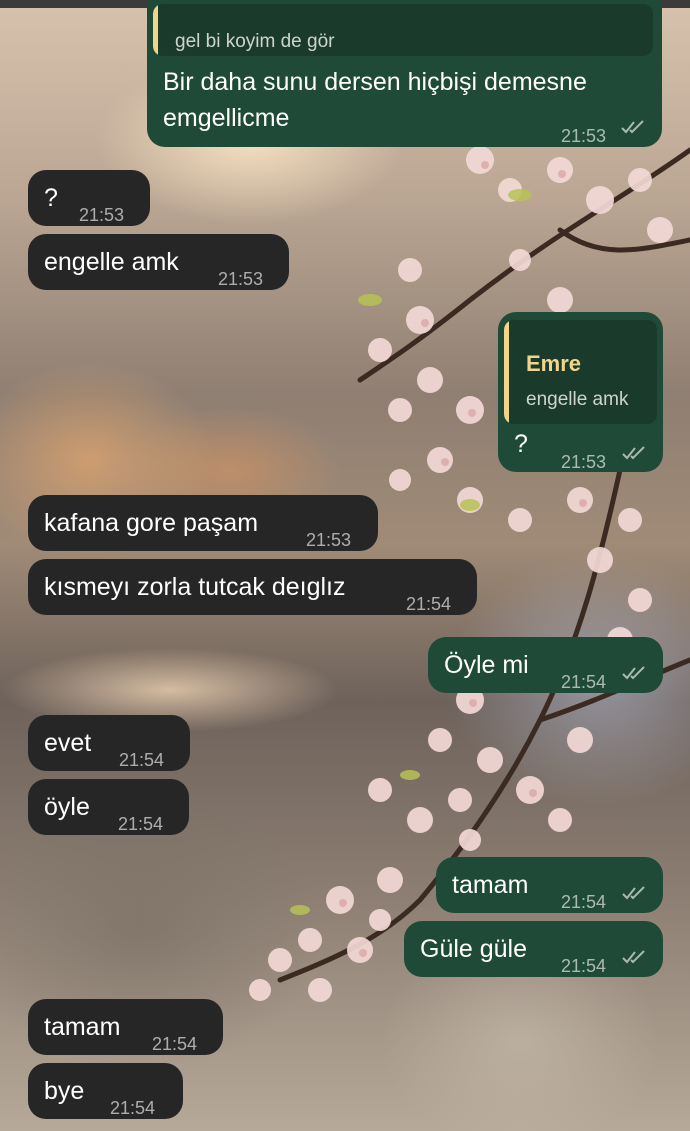  I want to click on message-incoming: tamam 21:54, so click(125, 1027).